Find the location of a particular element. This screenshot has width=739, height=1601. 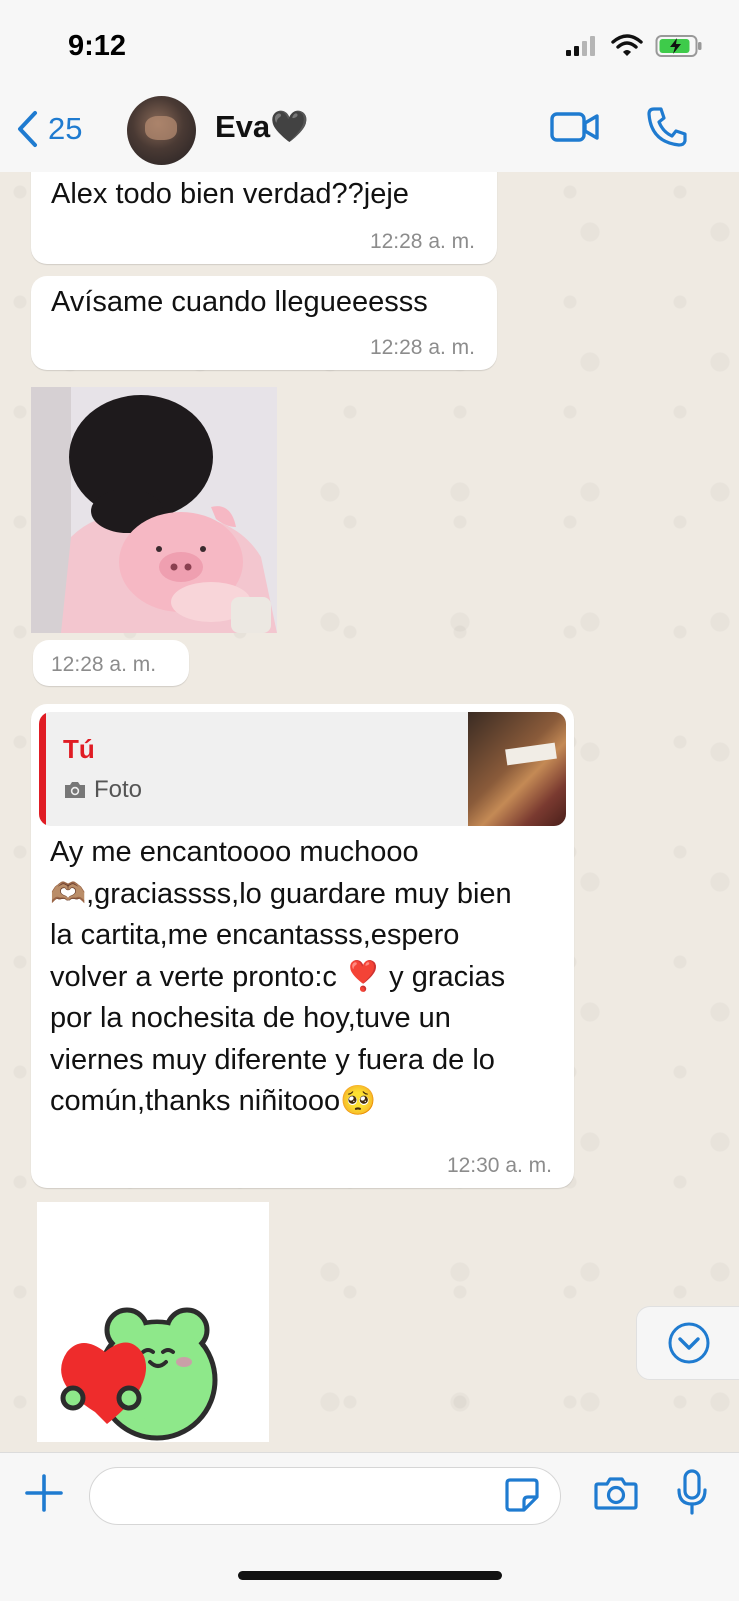

status-time: 9:12 is located at coordinates (97, 46).